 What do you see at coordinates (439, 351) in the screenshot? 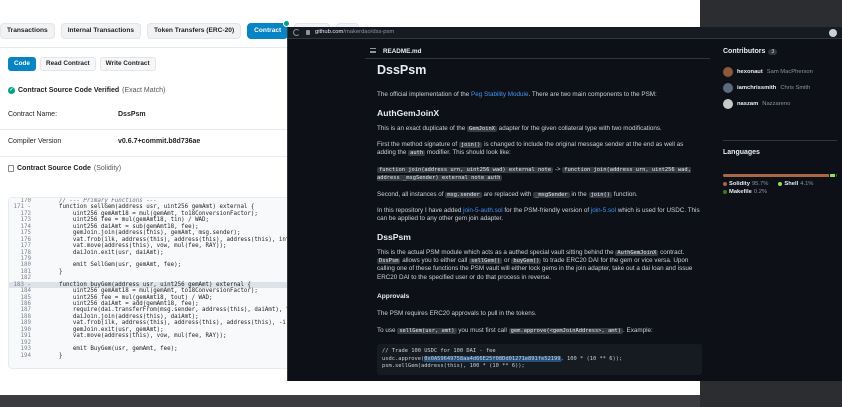
I see `code-line: // Trade 100 USDC for 100 DAI - fee` at bounding box center [439, 351].